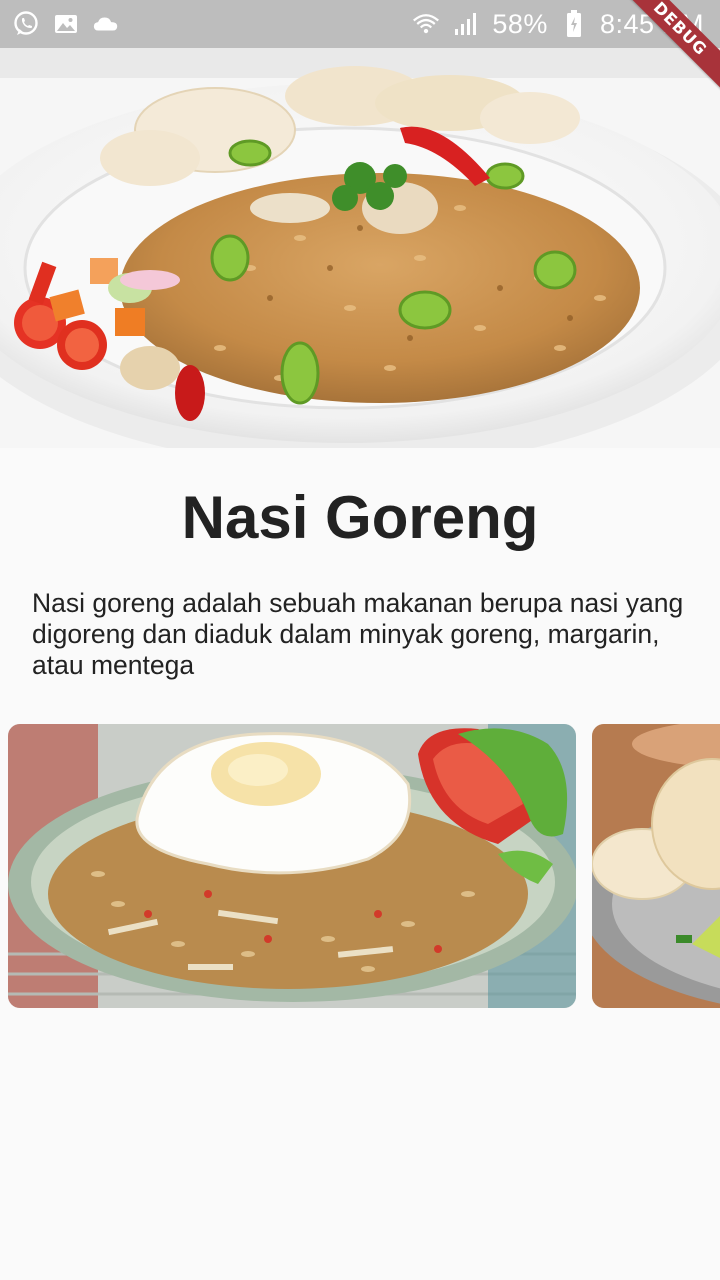 The height and width of the screenshot is (1280, 720). I want to click on status-bar: 58% 8:45 PM, so click(360, 24).